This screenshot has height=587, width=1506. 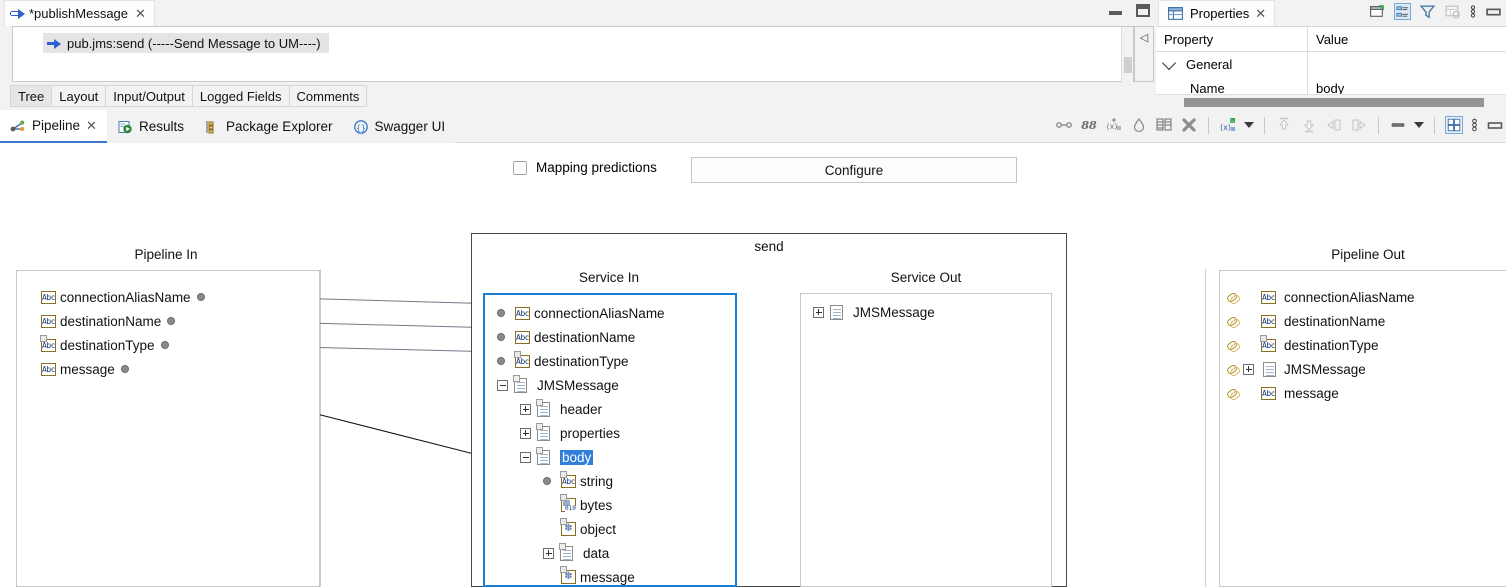 I want to click on link-icon, so click(x=1064, y=125).